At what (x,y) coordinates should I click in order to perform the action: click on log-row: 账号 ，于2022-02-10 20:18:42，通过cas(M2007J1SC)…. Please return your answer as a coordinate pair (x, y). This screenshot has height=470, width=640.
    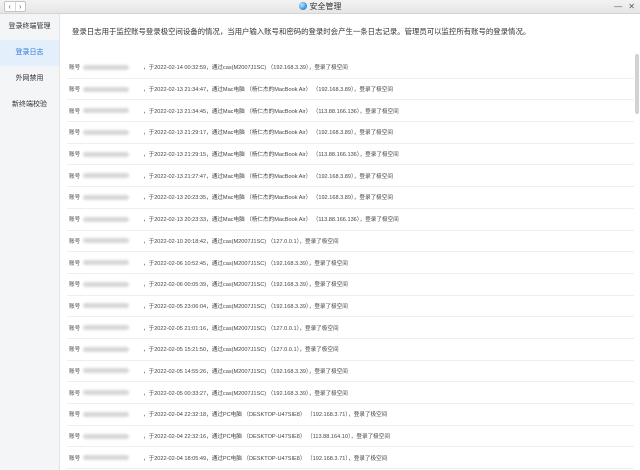
    Looking at the image, I should click on (350, 242).